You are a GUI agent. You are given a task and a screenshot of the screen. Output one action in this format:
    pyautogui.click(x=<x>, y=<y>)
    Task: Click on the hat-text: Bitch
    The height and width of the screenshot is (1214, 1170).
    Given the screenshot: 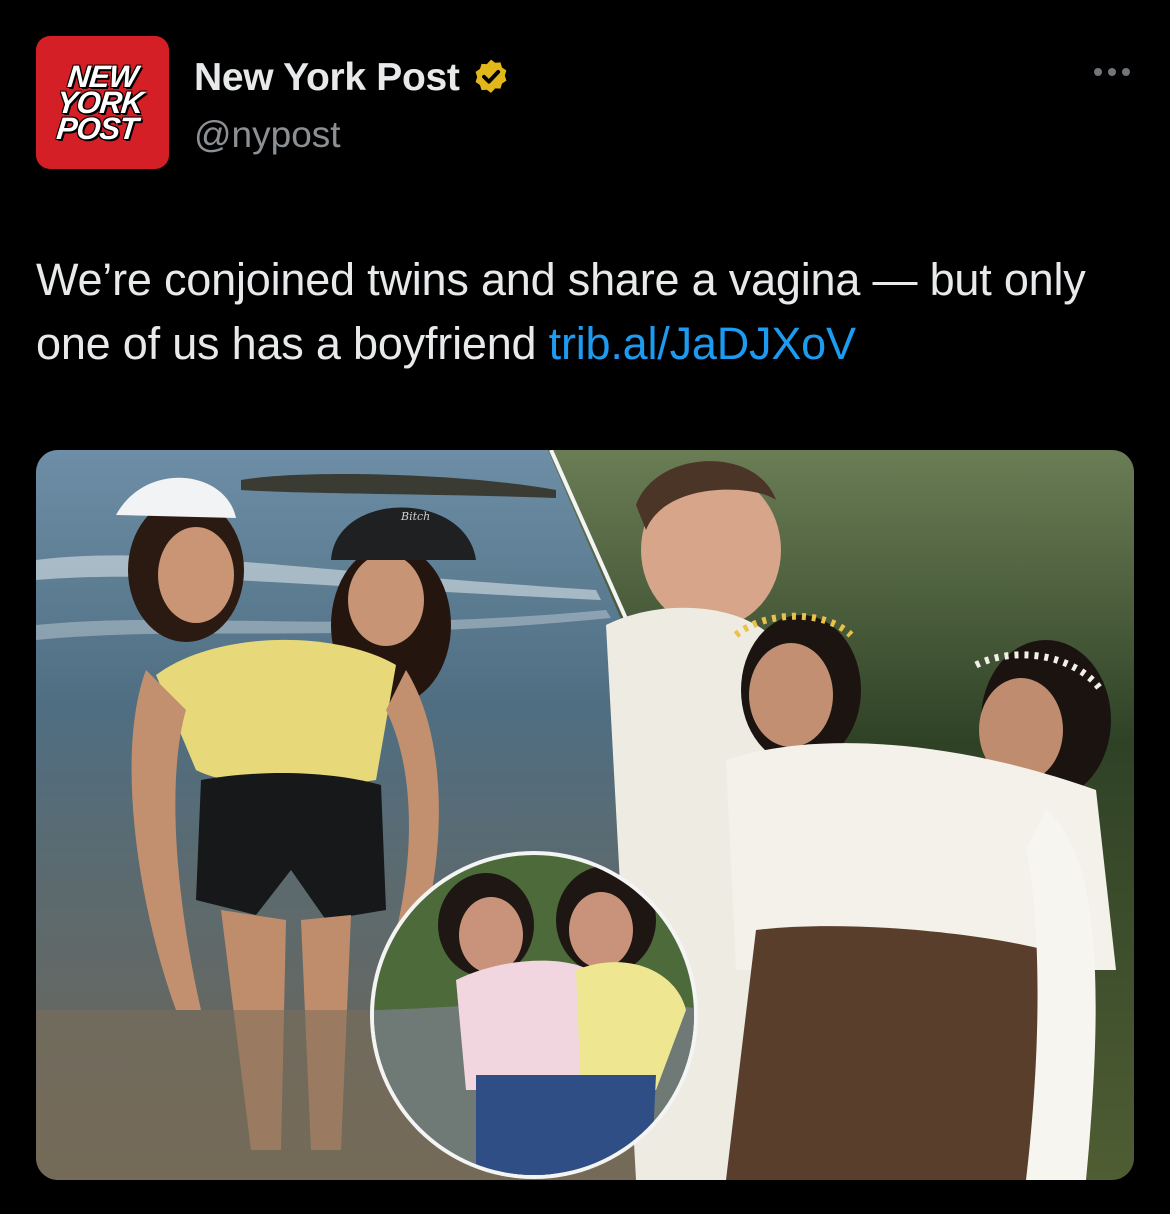 What is the action you would take?
    pyautogui.click(x=415, y=516)
    